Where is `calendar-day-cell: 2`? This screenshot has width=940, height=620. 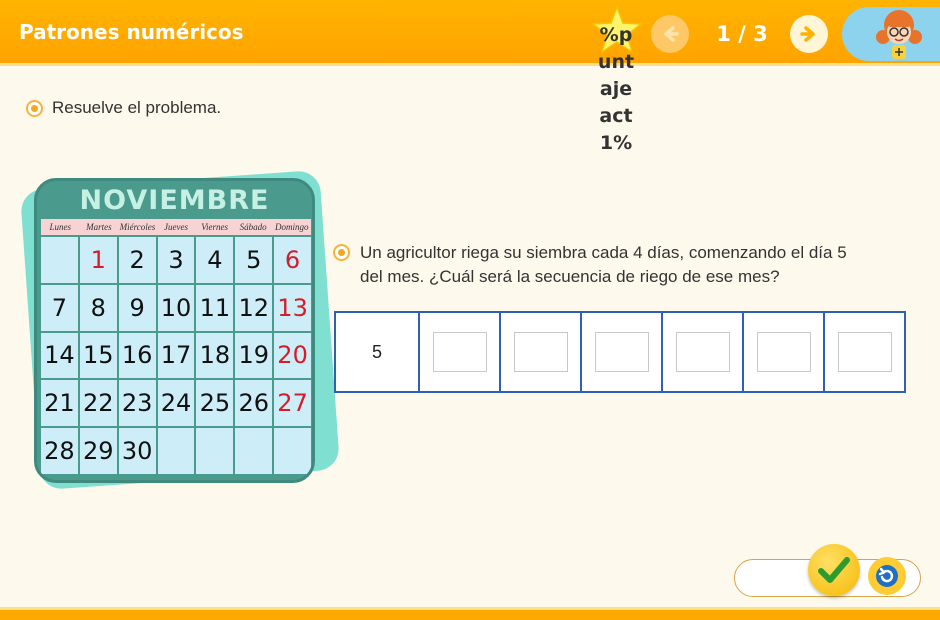
calendar-day-cell: 2 is located at coordinates (137, 260).